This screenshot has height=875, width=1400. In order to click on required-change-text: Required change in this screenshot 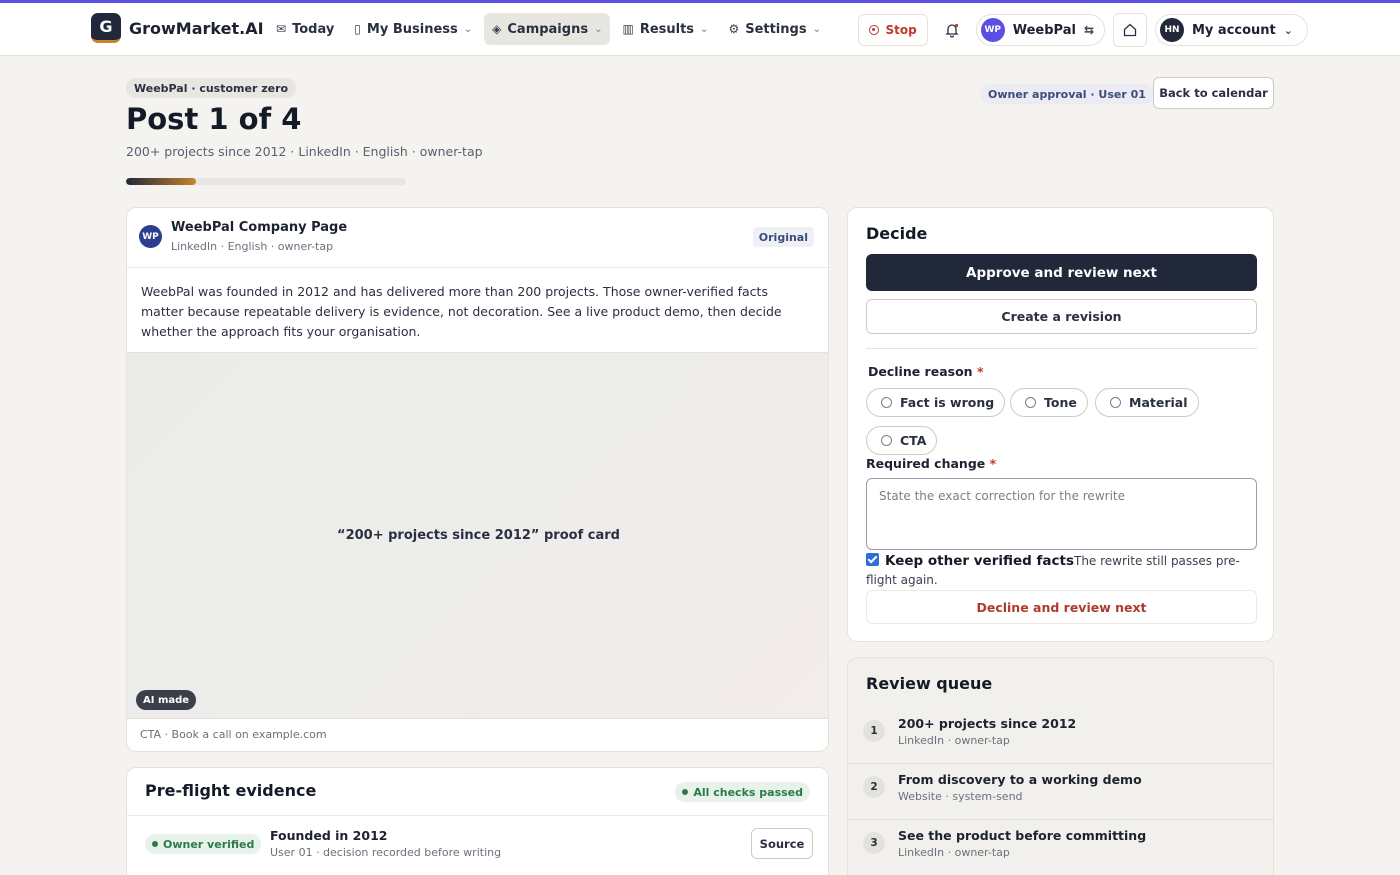, I will do `click(926, 463)`.